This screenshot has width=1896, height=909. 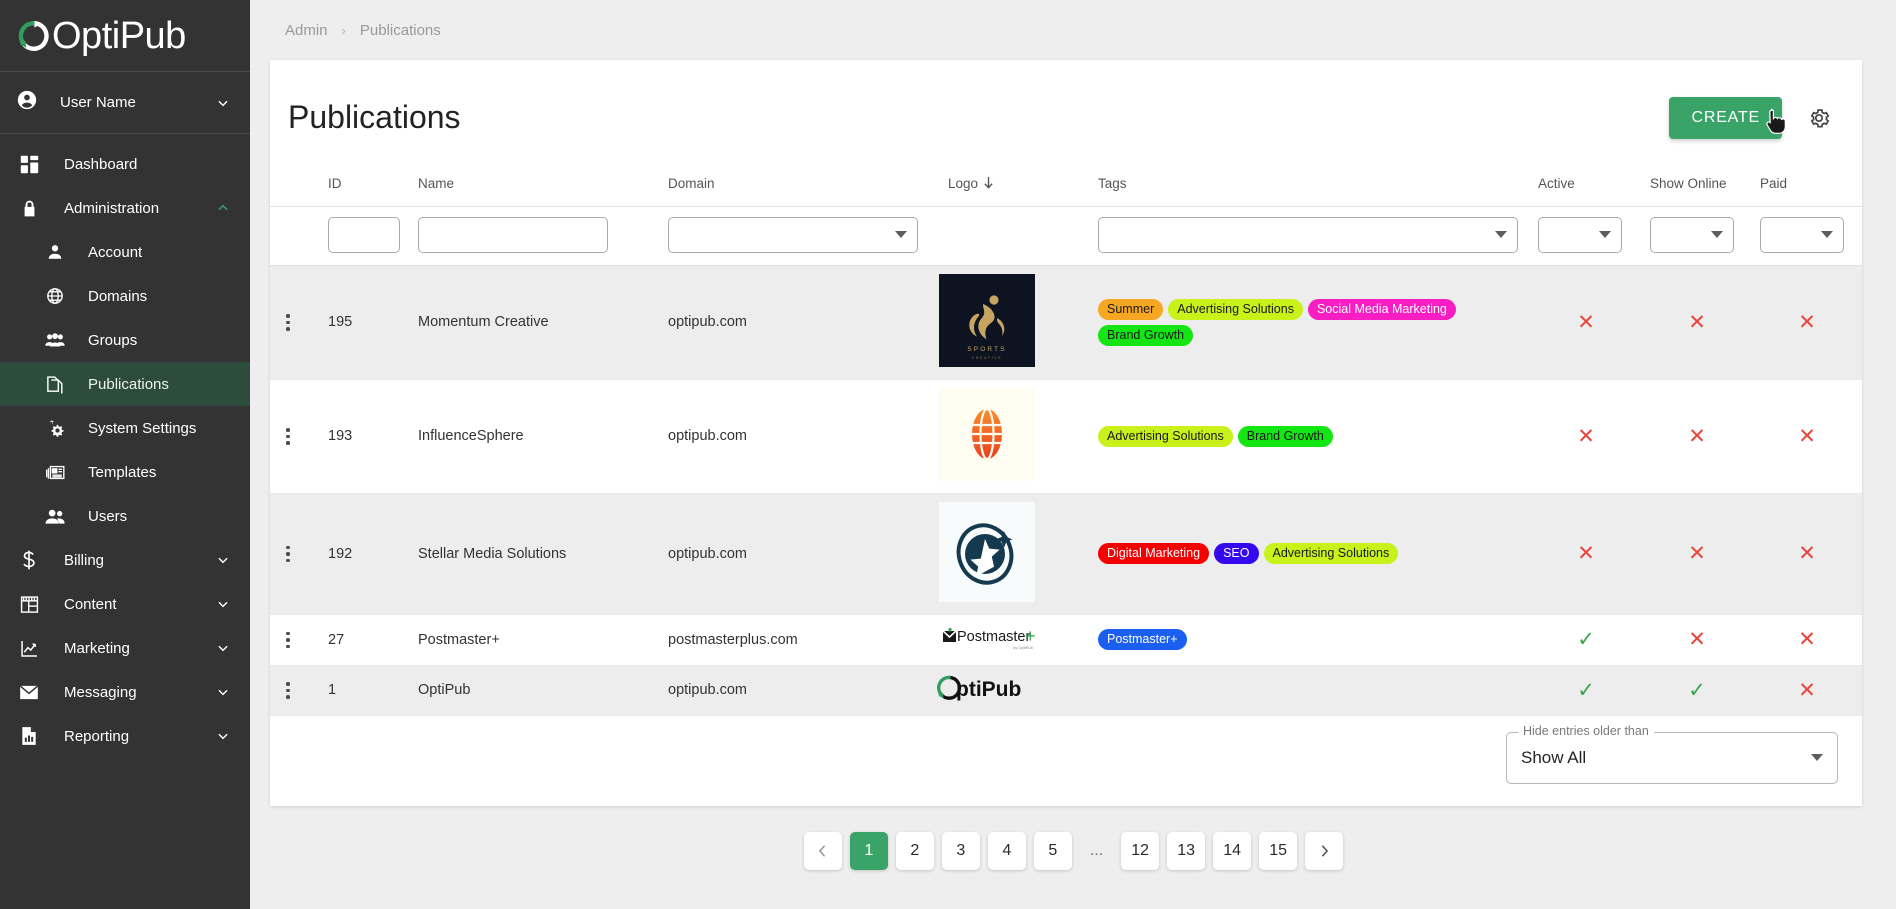 What do you see at coordinates (1692, 234) in the screenshot?
I see `filter-select-show-online` at bounding box center [1692, 234].